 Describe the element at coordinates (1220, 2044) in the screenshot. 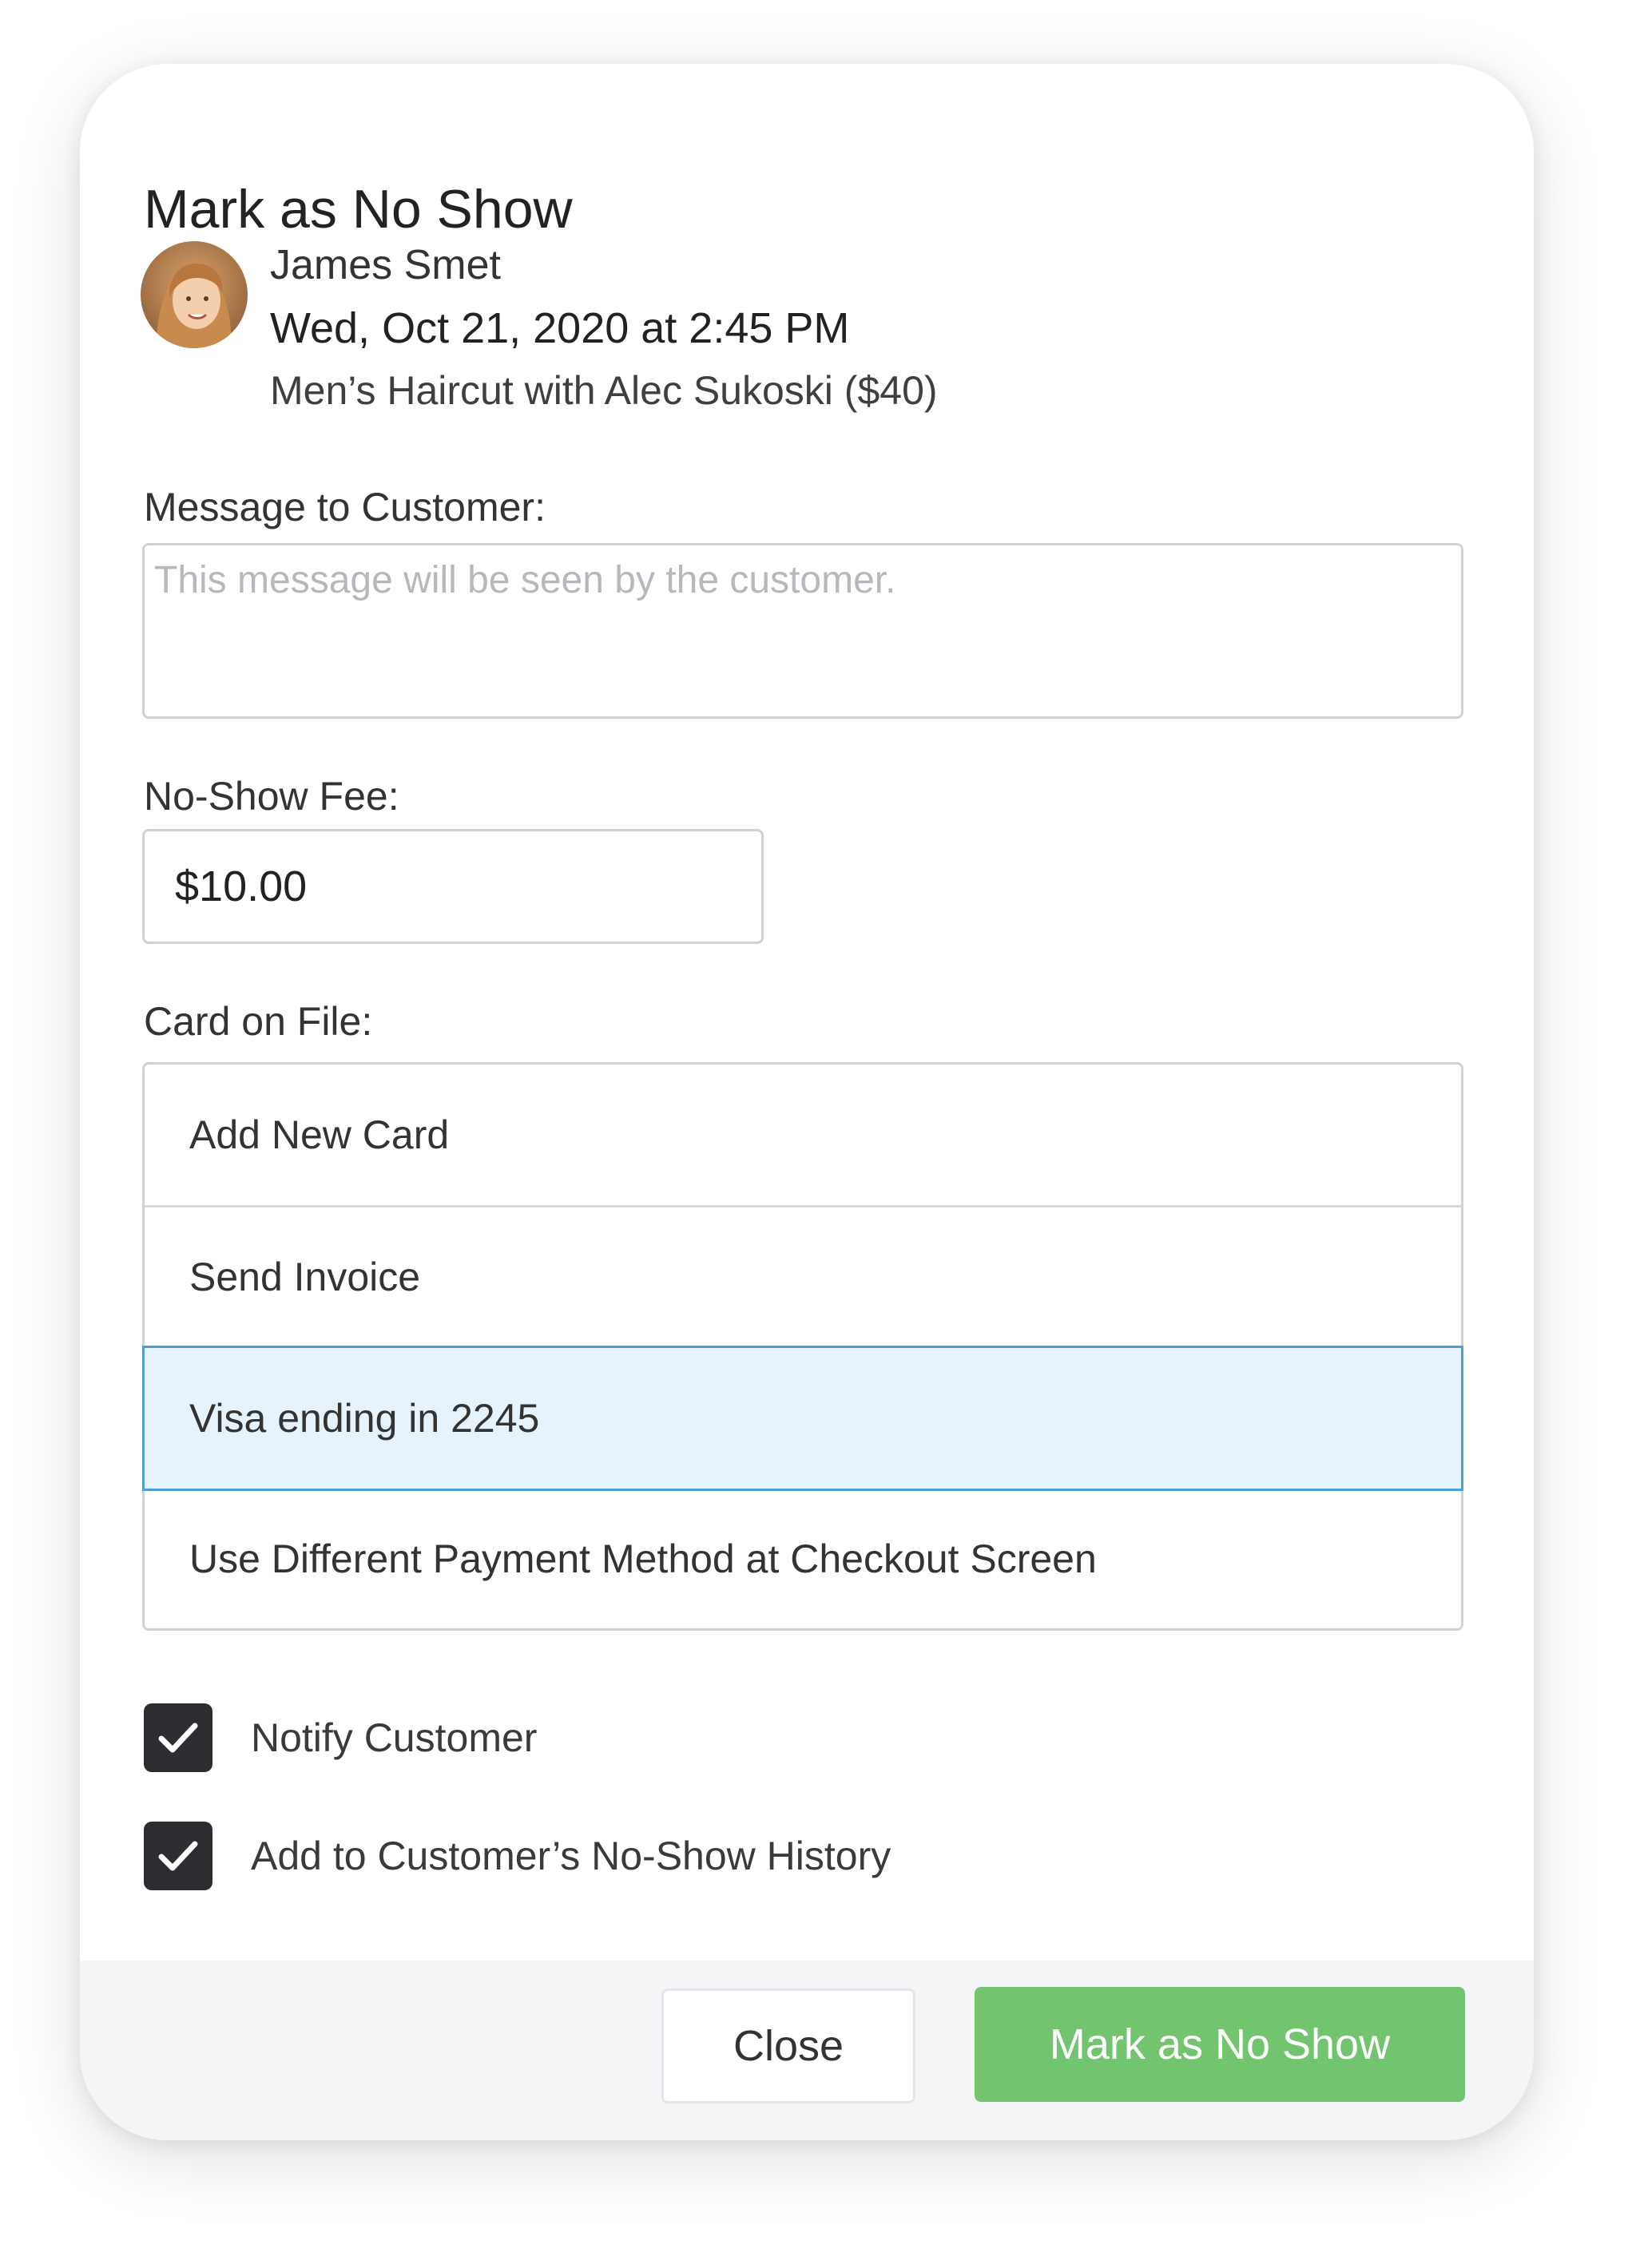

I see `mark-as-no-show-button: Mark as No Show` at that location.